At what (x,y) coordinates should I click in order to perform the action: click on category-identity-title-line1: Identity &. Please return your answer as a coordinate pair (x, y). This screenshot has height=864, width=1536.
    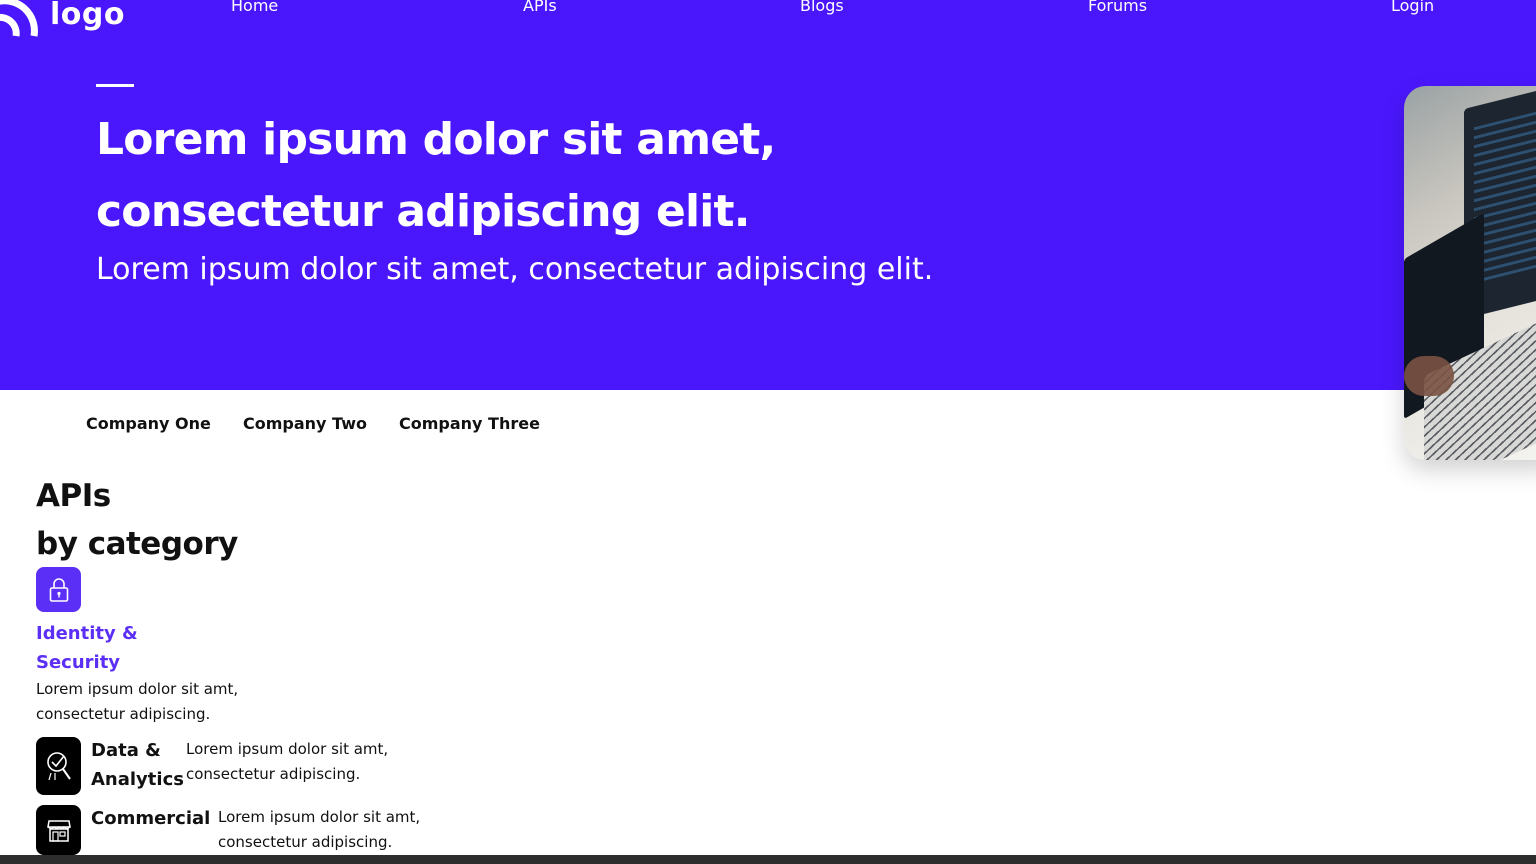
    Looking at the image, I should click on (87, 633).